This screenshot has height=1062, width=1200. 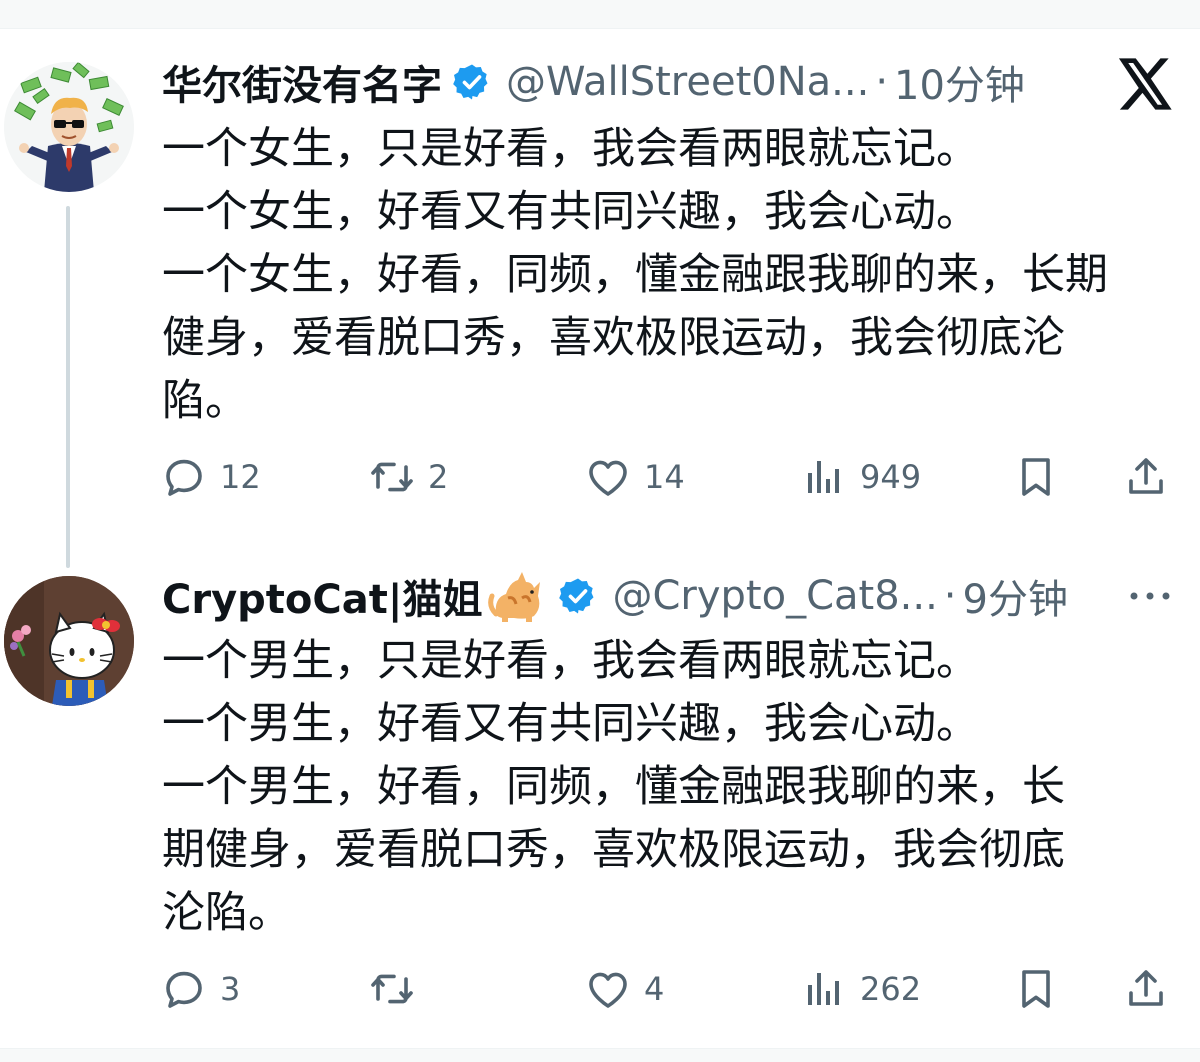 I want to click on tweet-actions: 3 4 262, so click(x=670, y=989).